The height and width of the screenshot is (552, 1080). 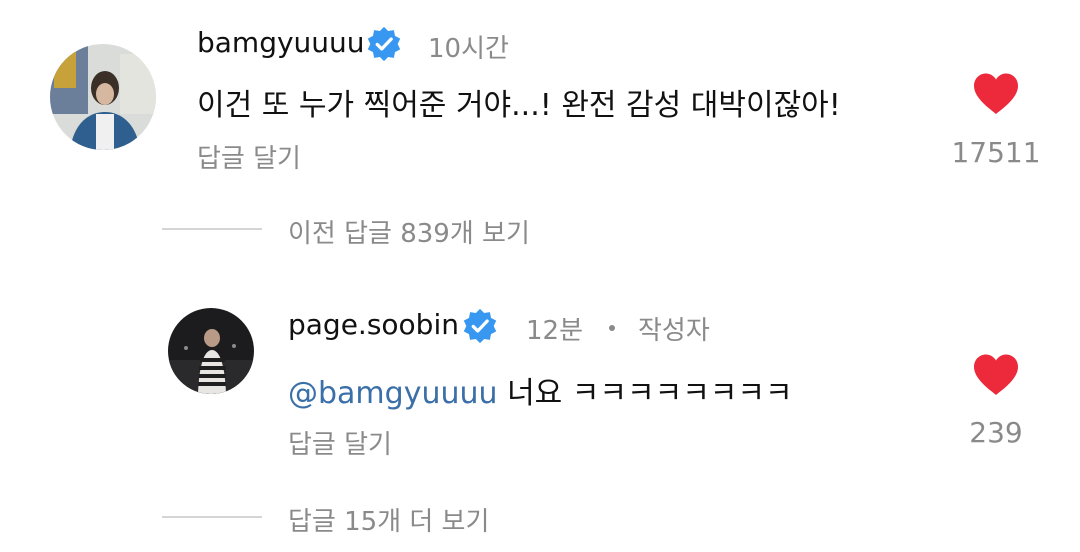 What do you see at coordinates (393, 393) in the screenshot?
I see `mention-link: @bamgyuuuu` at bounding box center [393, 393].